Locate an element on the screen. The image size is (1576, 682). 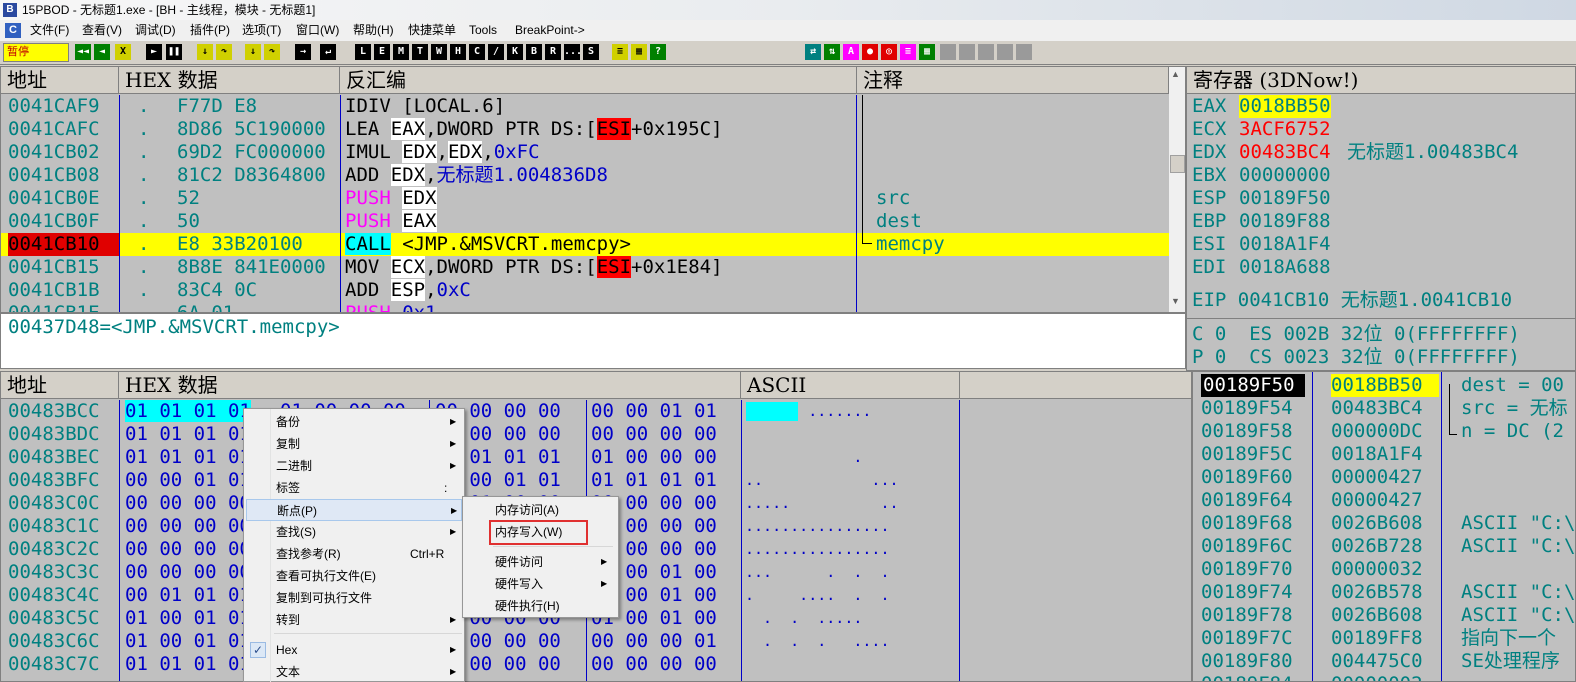
patches-button: / is located at coordinates (496, 52).